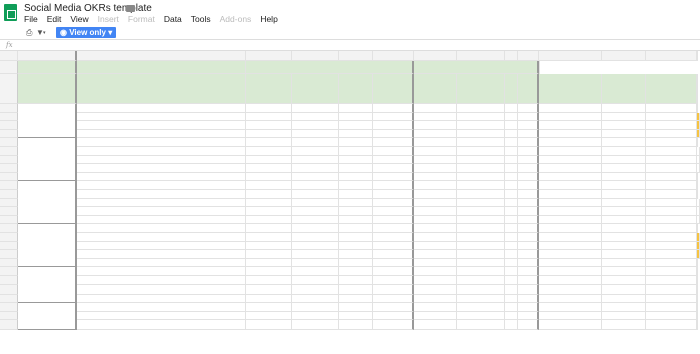 The image size is (700, 354). What do you see at coordinates (161, 56) in the screenshot?
I see `column-header-b` at bounding box center [161, 56].